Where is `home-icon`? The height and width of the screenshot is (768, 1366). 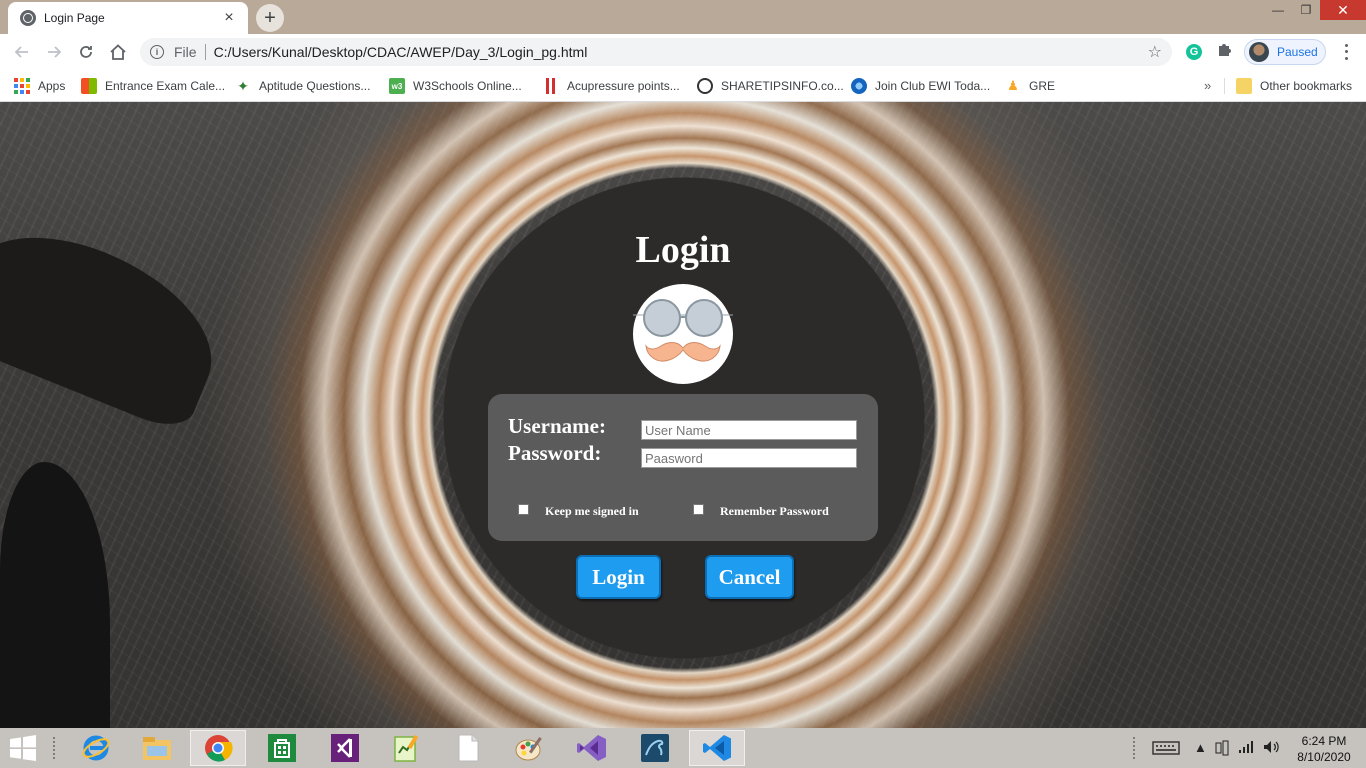 home-icon is located at coordinates (118, 52).